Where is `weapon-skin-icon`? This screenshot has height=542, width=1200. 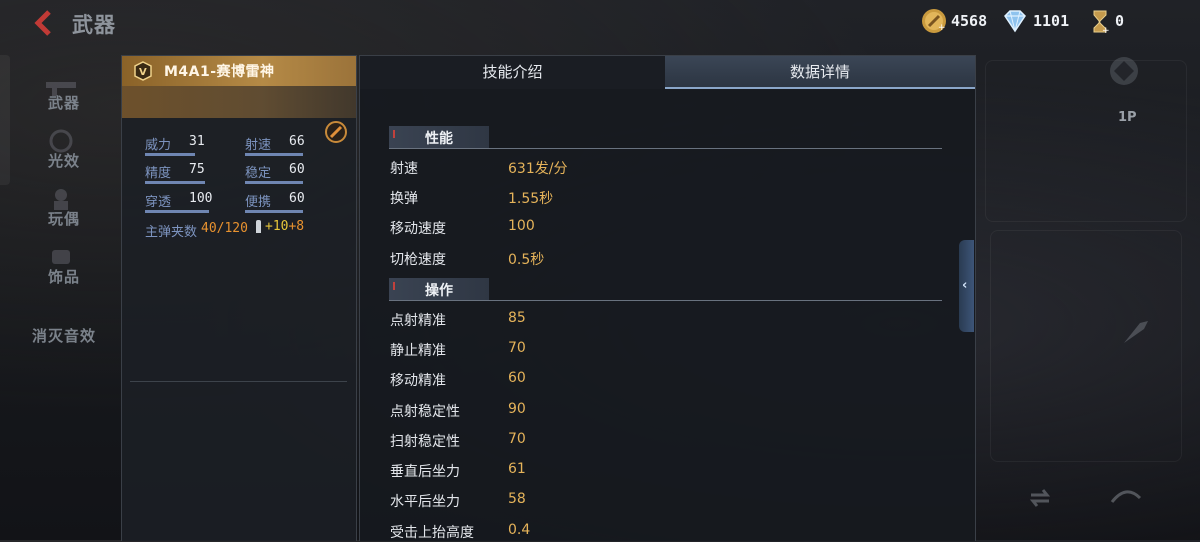 weapon-skin-icon is located at coordinates (1136, 331).